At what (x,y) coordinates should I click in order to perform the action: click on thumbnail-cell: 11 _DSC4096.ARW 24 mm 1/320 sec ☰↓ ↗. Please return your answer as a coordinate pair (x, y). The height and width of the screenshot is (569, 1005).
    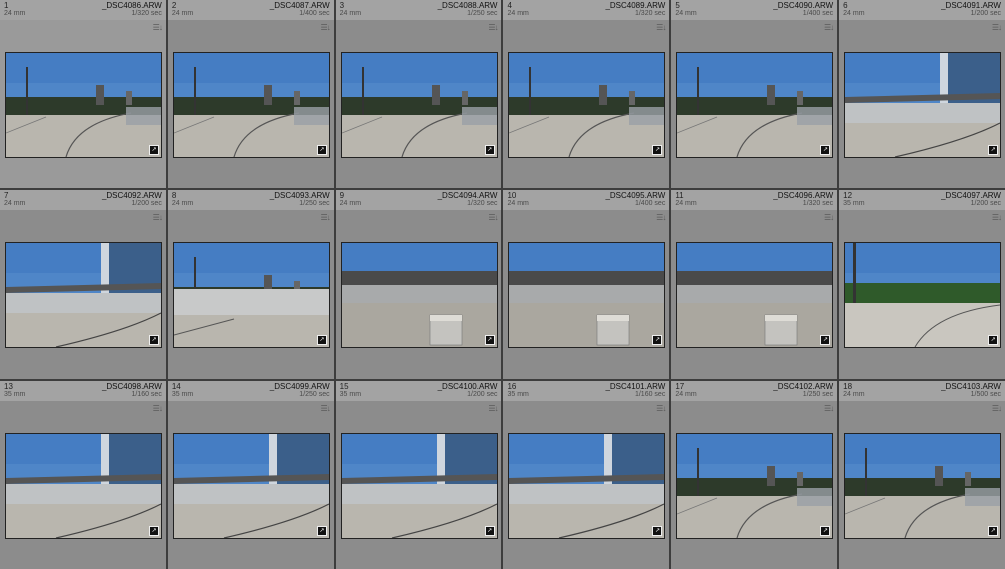
    Looking at the image, I should click on (754, 284).